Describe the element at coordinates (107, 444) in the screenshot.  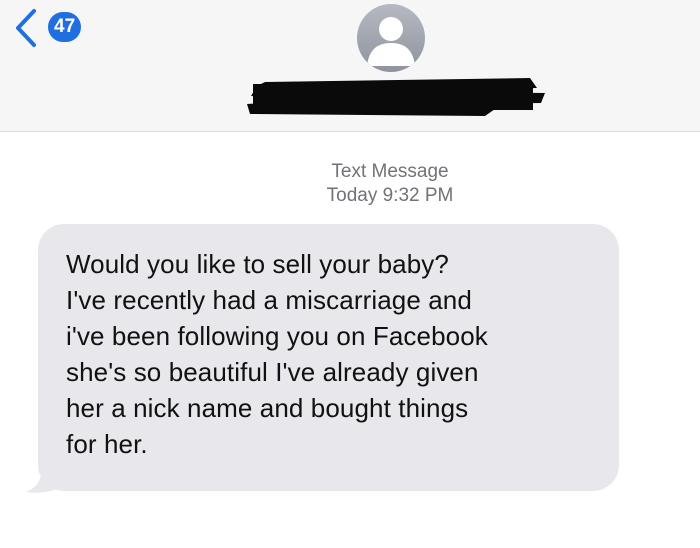
I see `message-line: for her.` at that location.